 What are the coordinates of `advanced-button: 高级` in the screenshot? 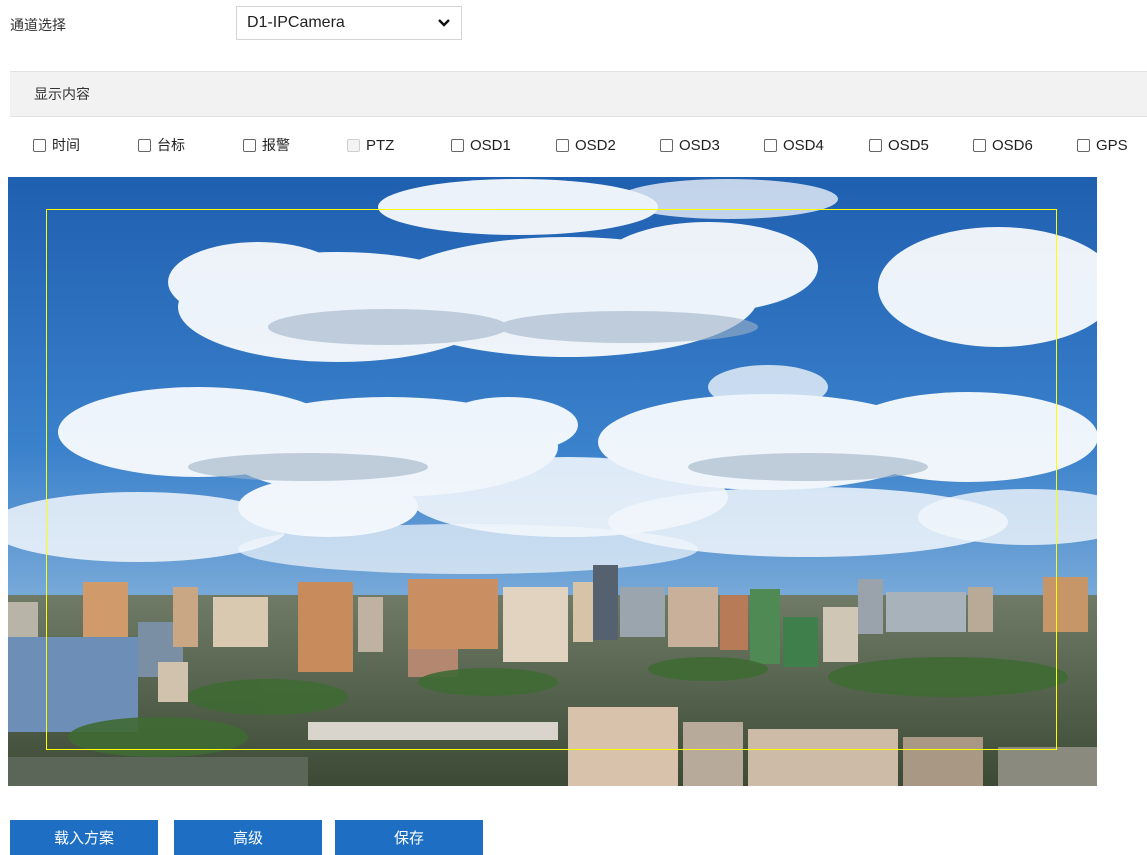 It's located at (248, 837).